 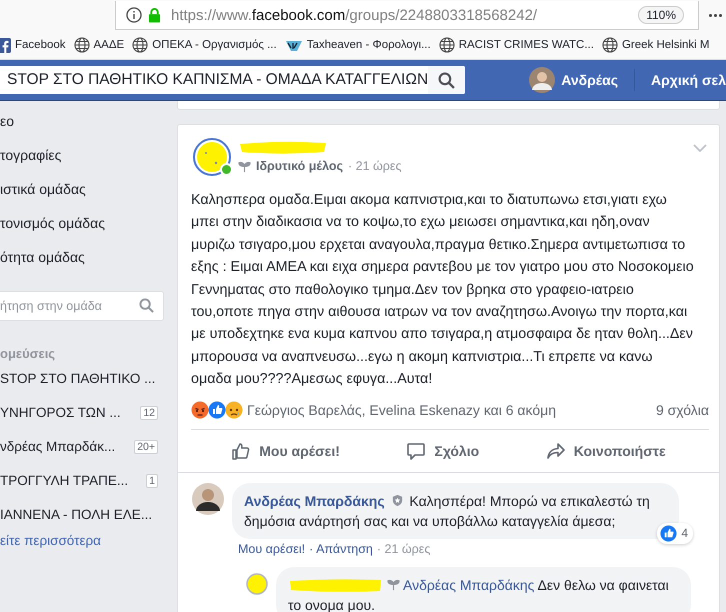 I want to click on speech-bubble-icon, so click(x=416, y=450).